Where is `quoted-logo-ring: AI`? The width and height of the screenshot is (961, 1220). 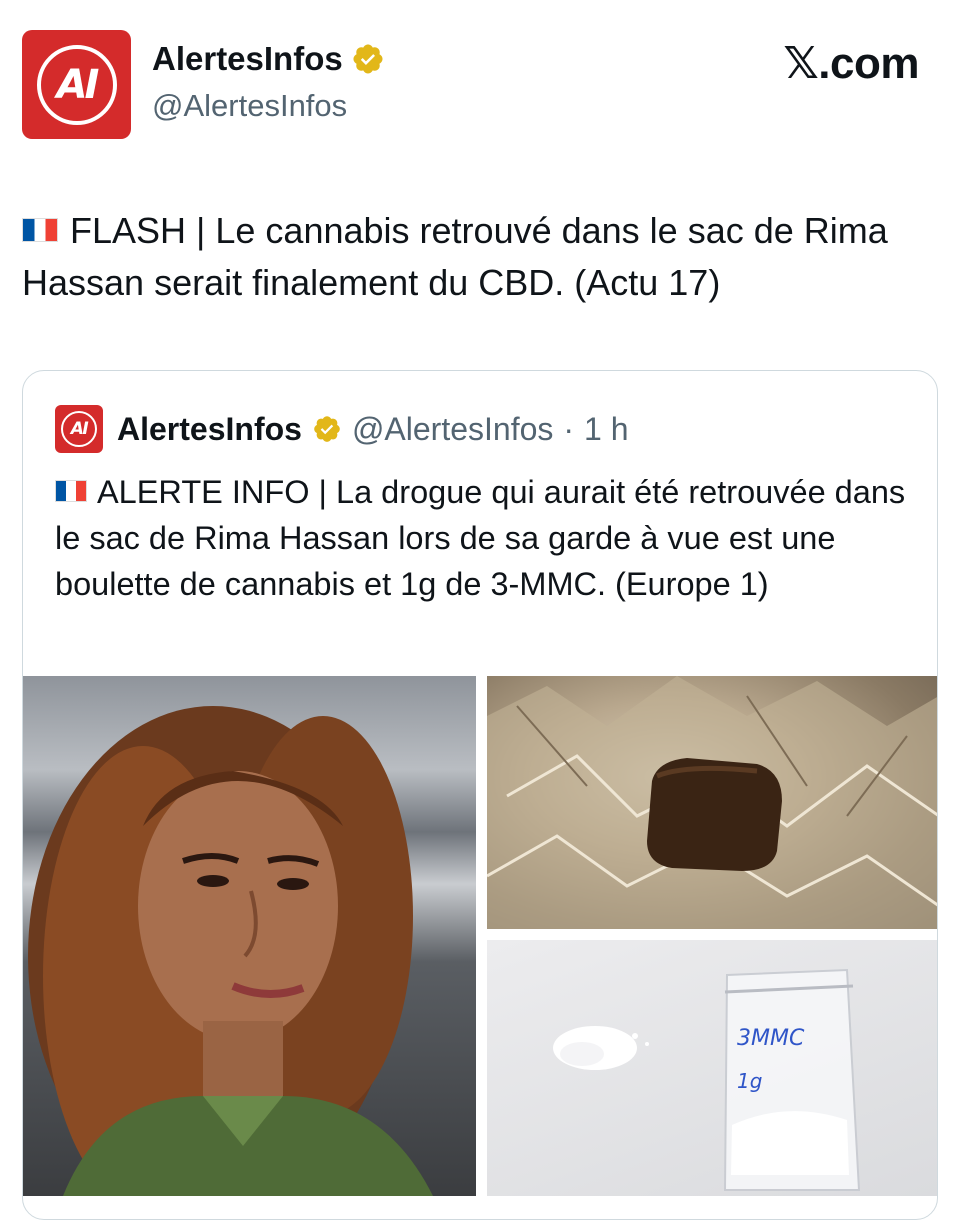 quoted-logo-ring: AI is located at coordinates (79, 429).